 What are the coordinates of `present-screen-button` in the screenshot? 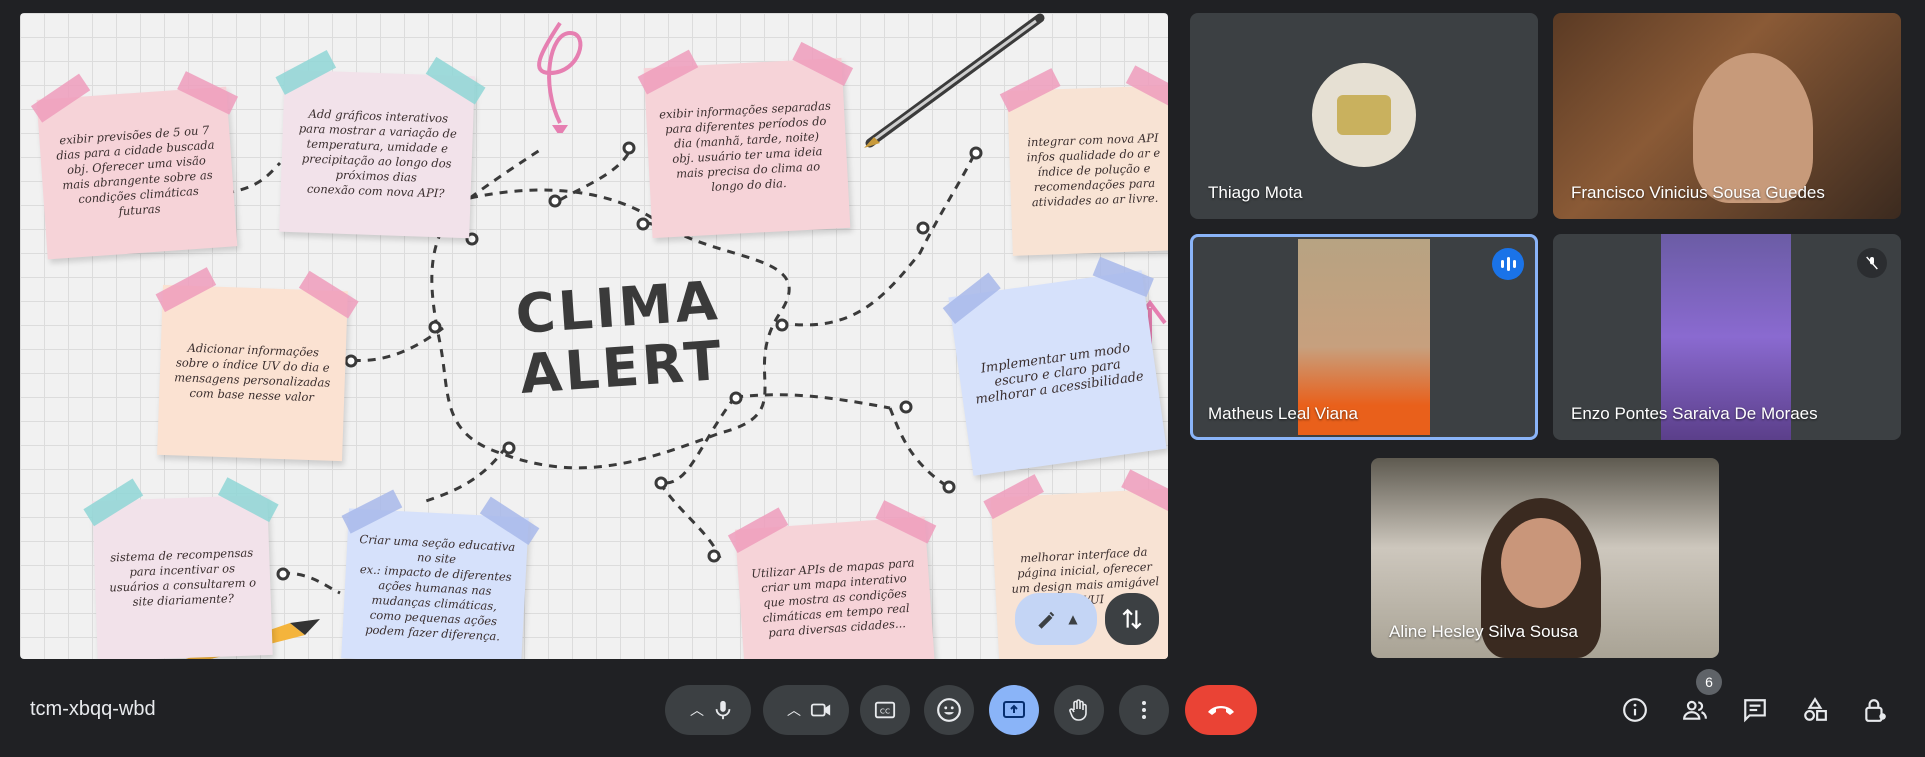 It's located at (1014, 710).